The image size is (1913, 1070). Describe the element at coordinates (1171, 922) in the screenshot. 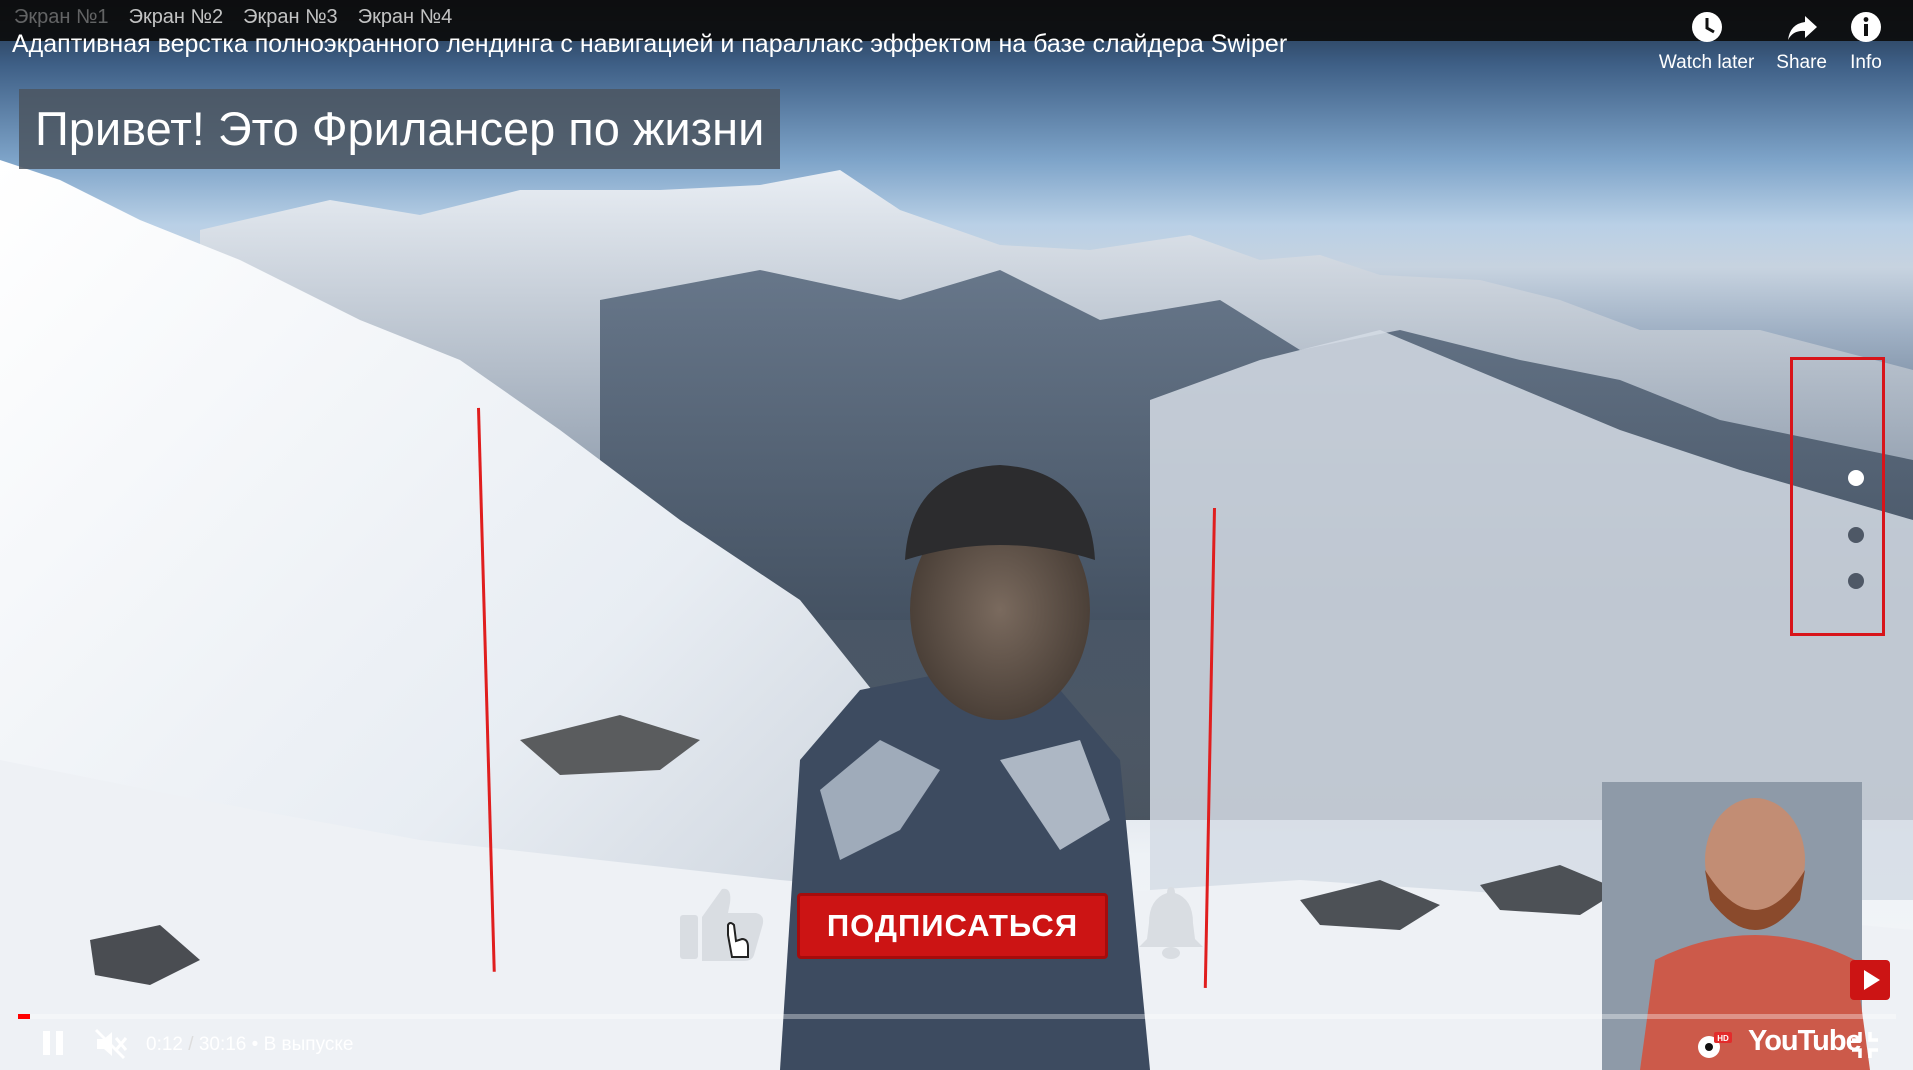

I see `bell-icon` at that location.